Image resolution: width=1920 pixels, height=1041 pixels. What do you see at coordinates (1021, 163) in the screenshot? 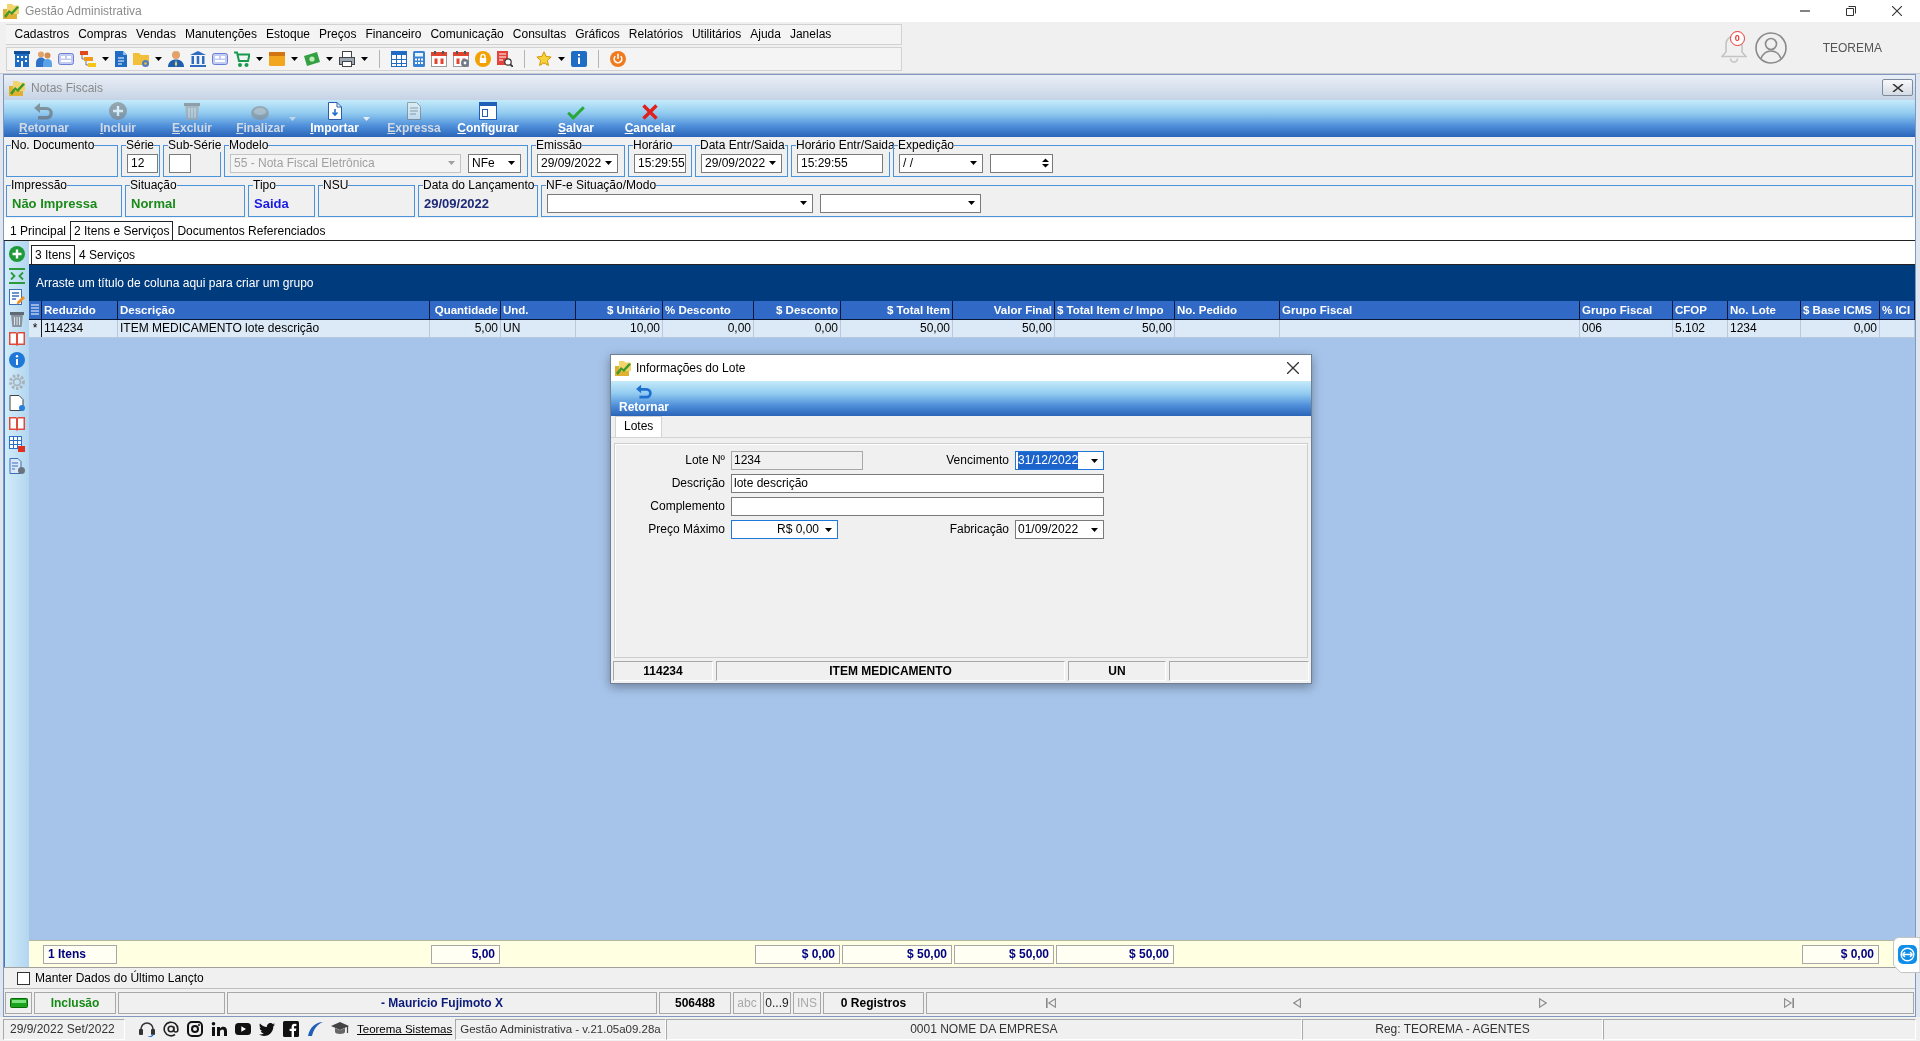
I see `spin-field` at bounding box center [1021, 163].